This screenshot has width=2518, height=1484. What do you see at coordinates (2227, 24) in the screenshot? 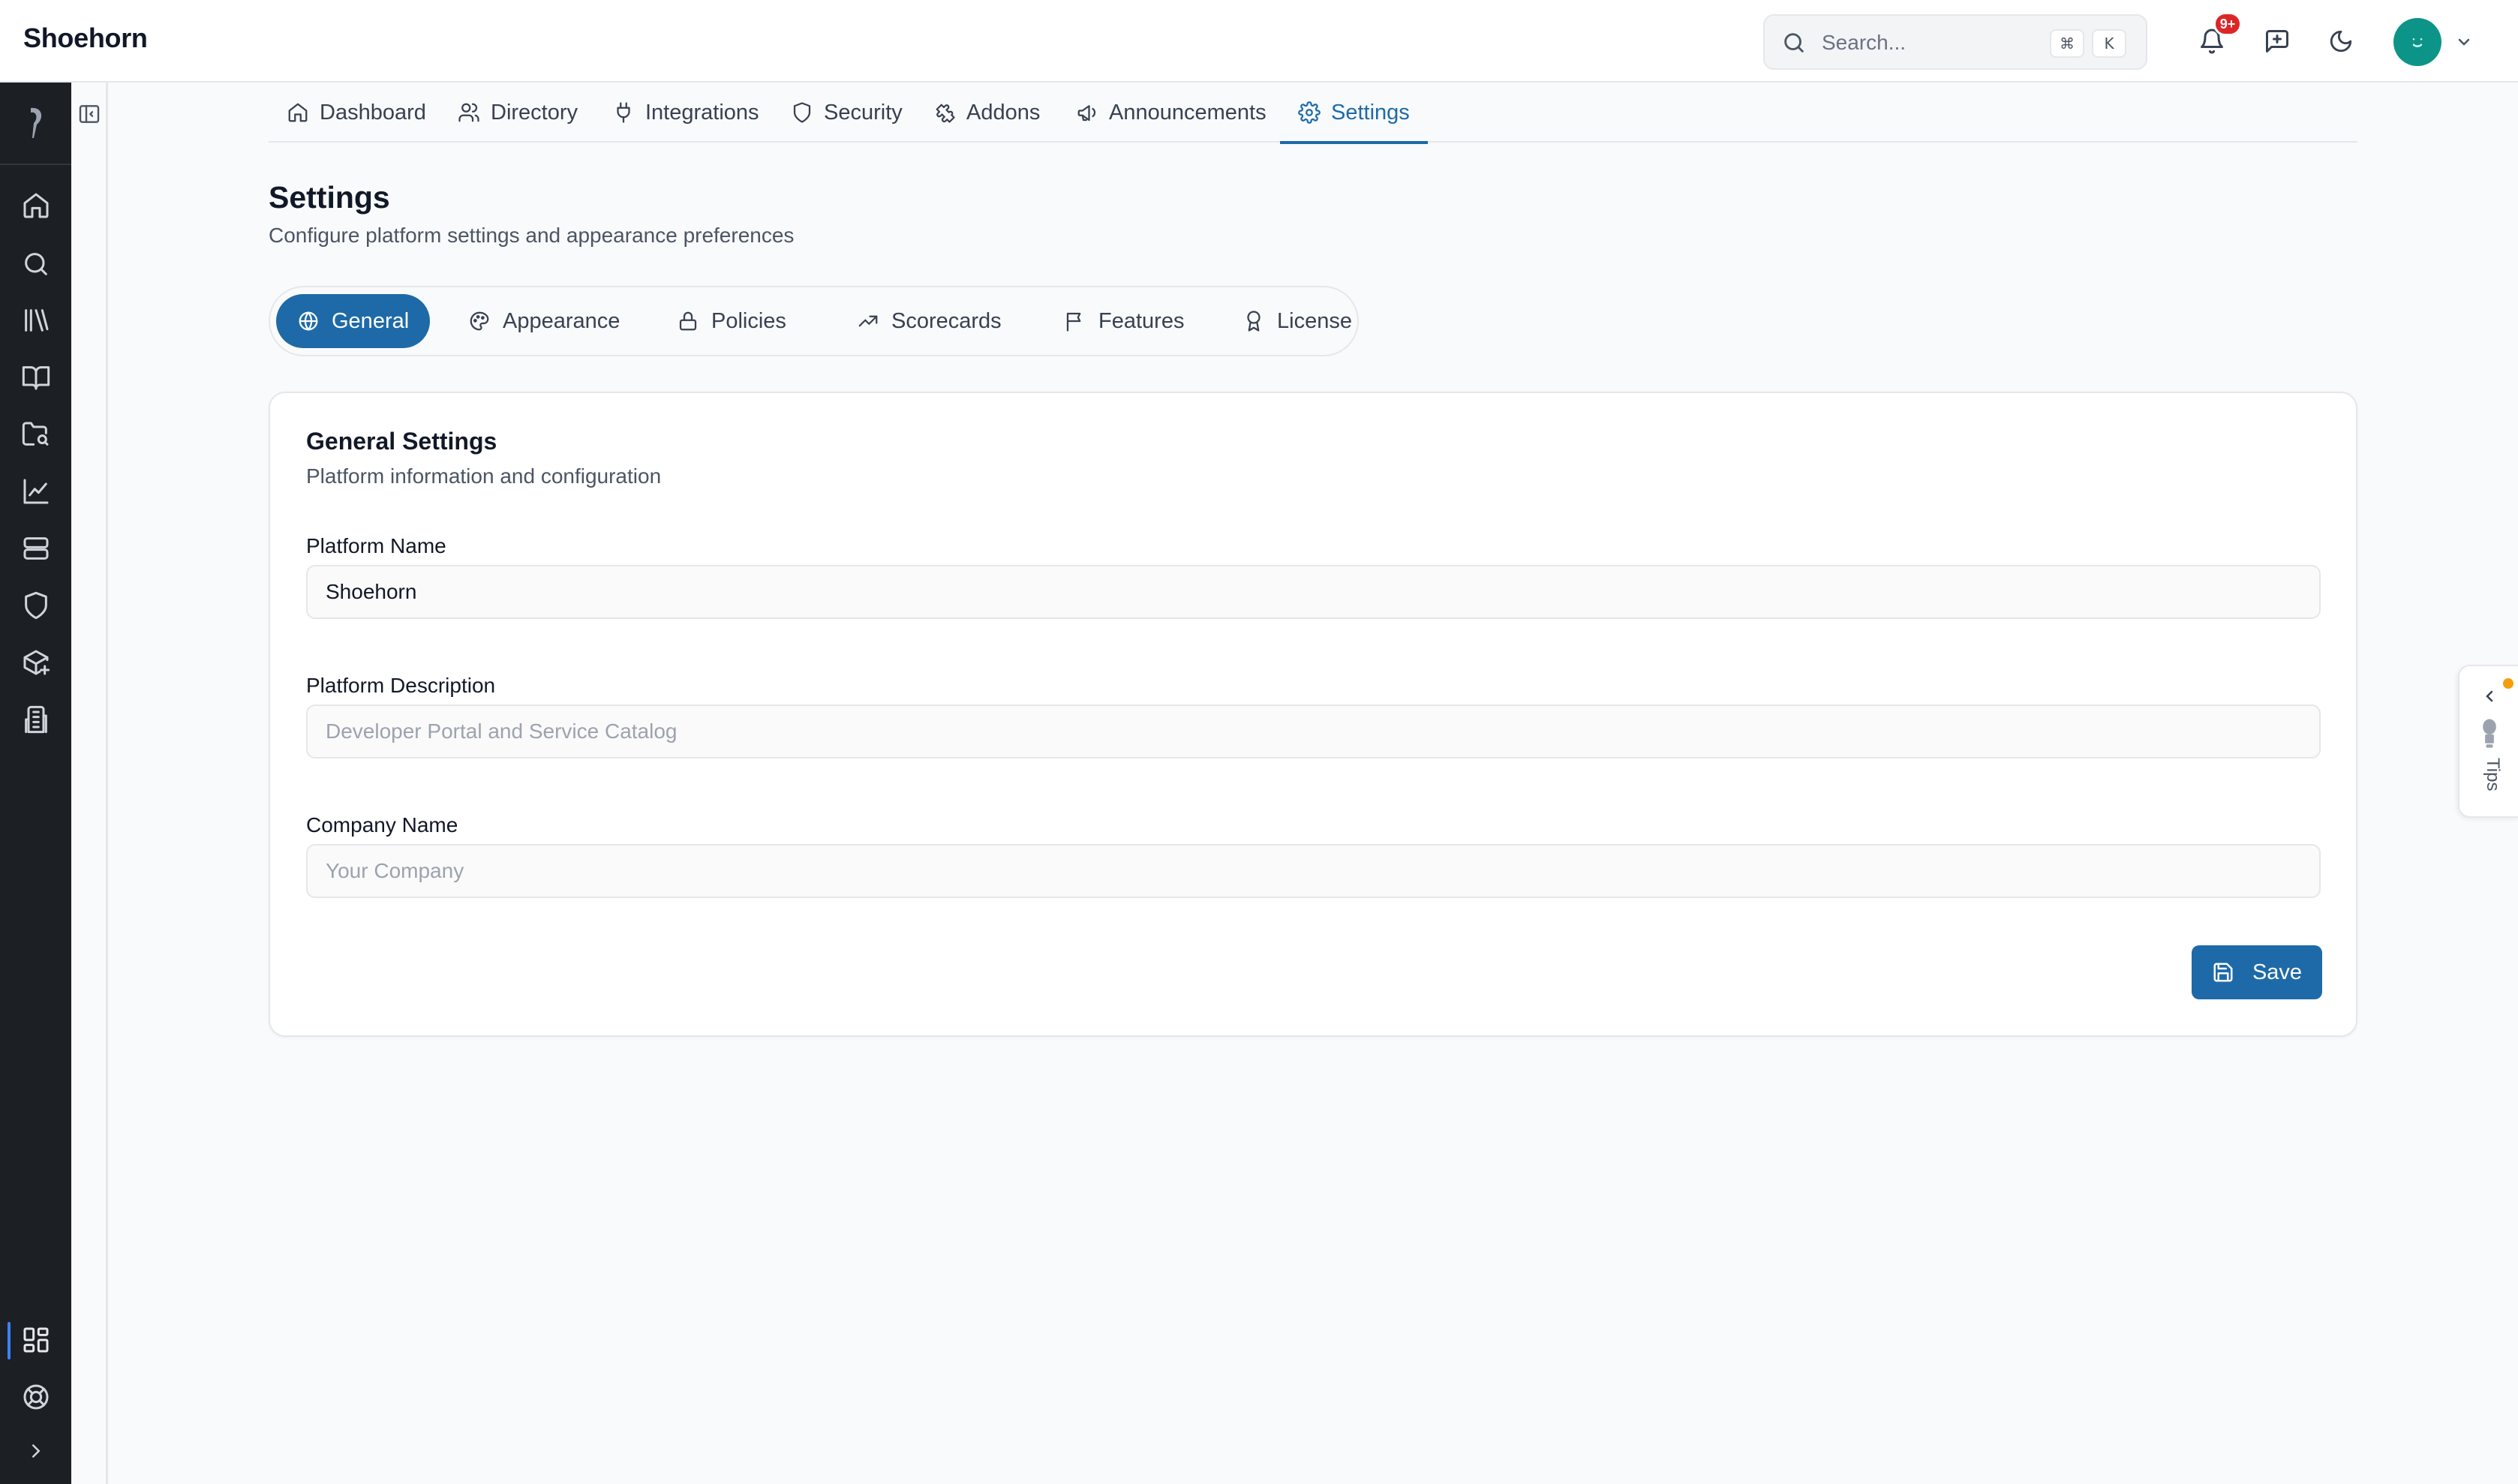
I see `notification-badge: 9+` at bounding box center [2227, 24].